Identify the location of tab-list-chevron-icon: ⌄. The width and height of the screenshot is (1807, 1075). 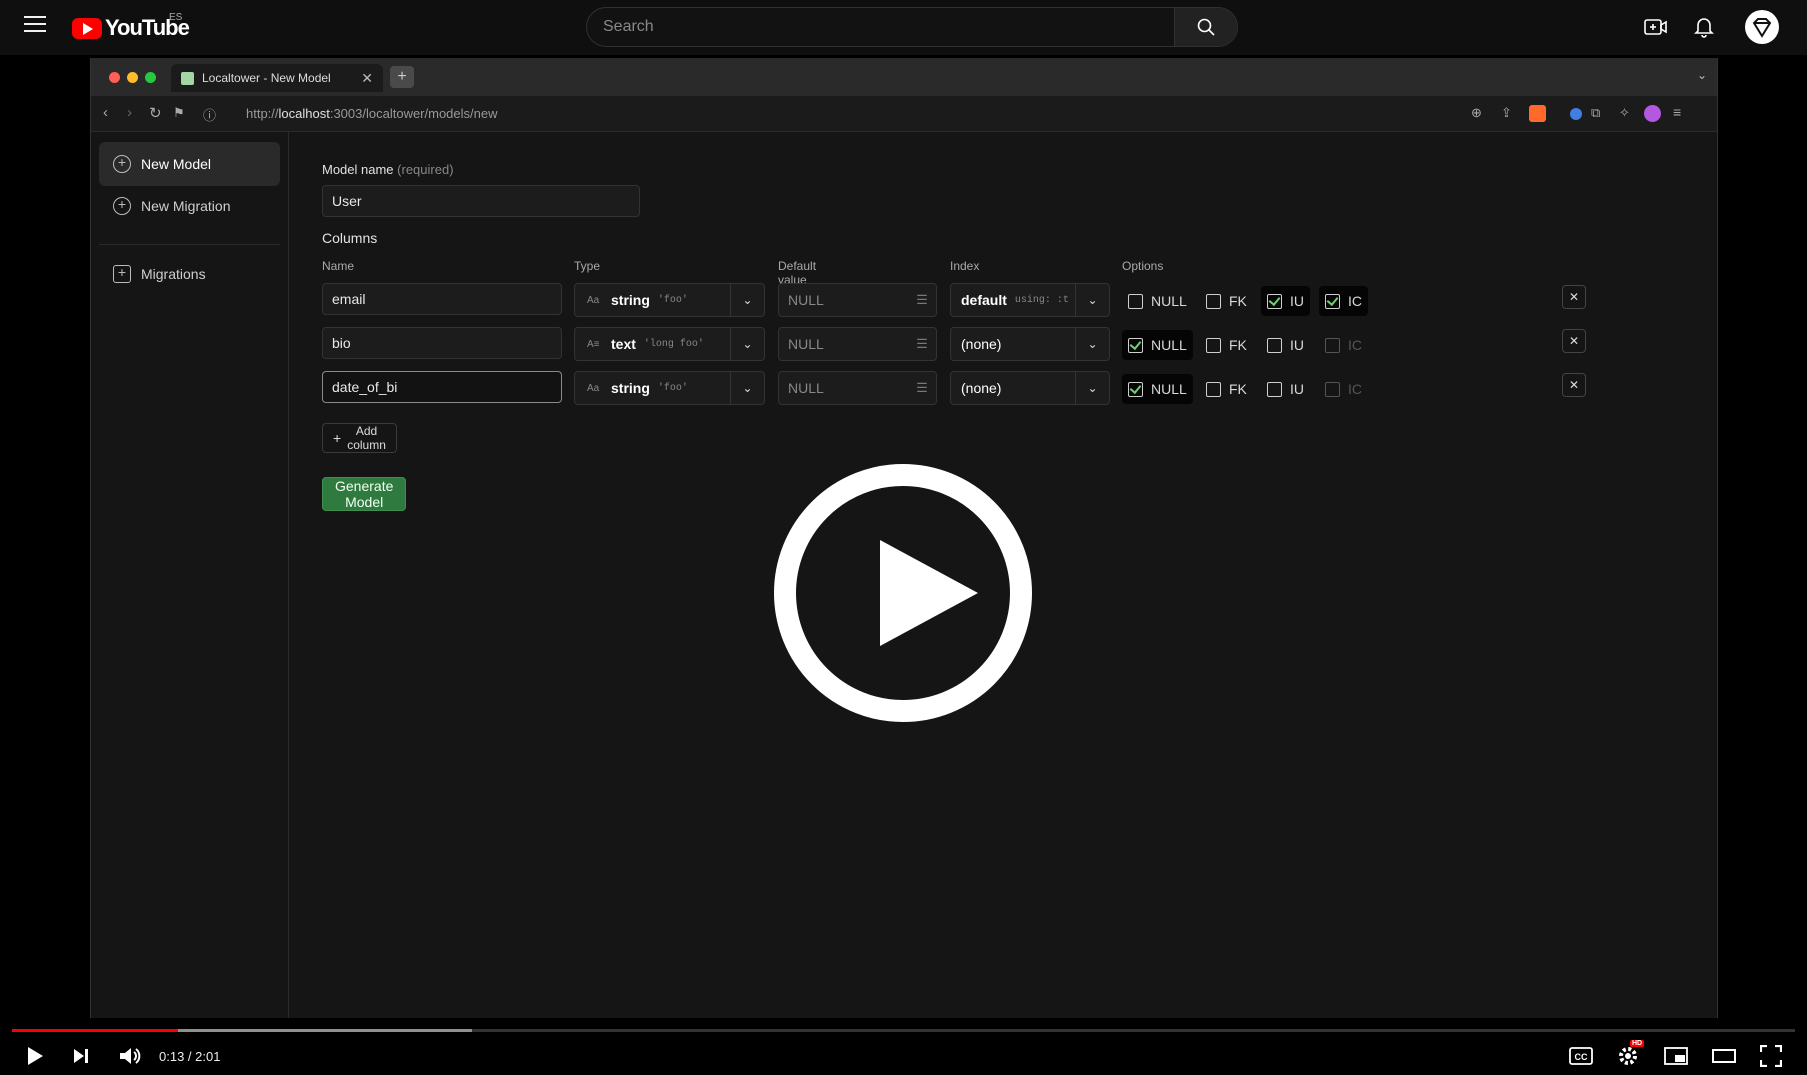
(1702, 75).